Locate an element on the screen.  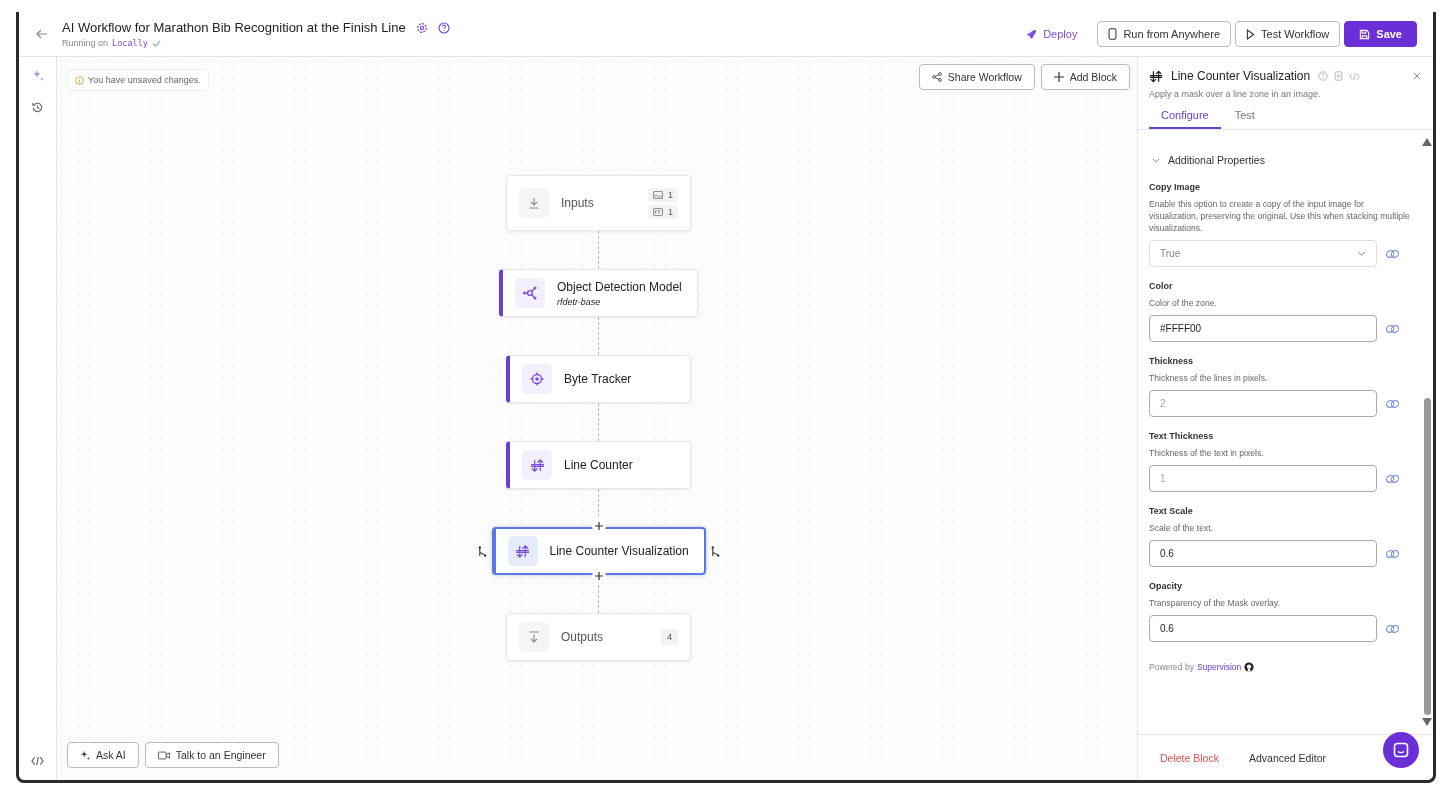
section-toggle: Additional Properties is located at coordinates (1280, 160).